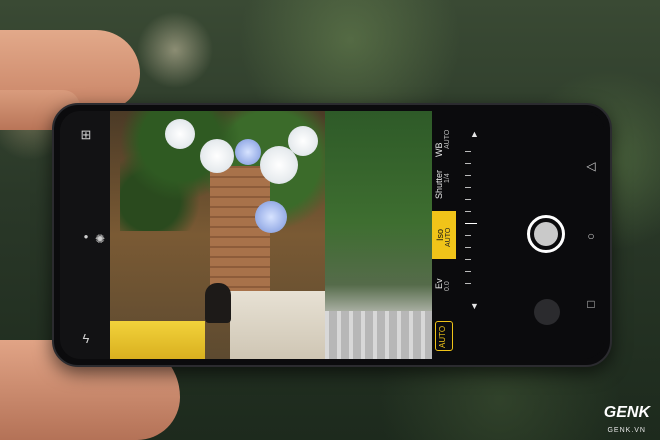  I want to click on yellow-table, so click(157, 340).